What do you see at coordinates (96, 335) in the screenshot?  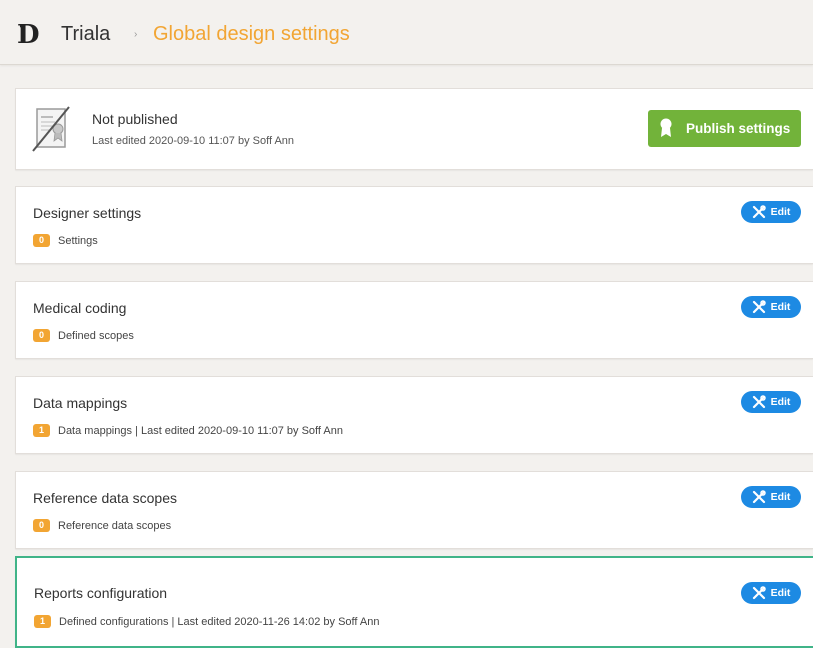 I see `section-meta-text: Defined scopes` at bounding box center [96, 335].